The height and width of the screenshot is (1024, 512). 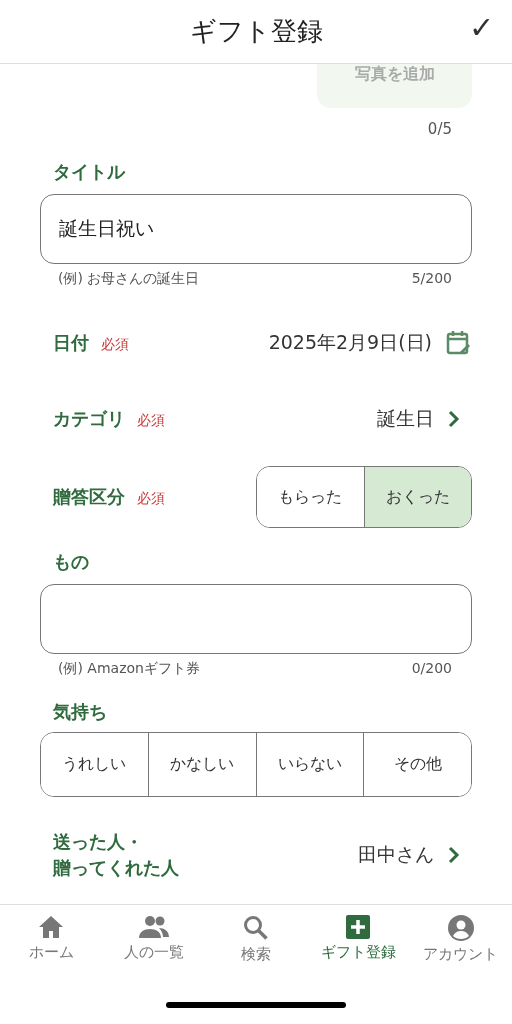 What do you see at coordinates (405, 419) in the screenshot?
I see `category-value: 誕生日` at bounding box center [405, 419].